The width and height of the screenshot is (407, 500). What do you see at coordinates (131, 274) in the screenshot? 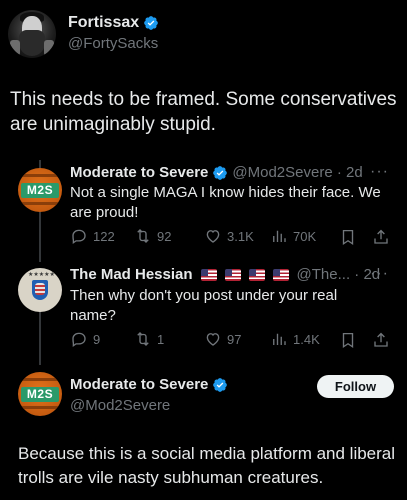
I see `quoted-2-name: The Mad Hessian` at bounding box center [131, 274].